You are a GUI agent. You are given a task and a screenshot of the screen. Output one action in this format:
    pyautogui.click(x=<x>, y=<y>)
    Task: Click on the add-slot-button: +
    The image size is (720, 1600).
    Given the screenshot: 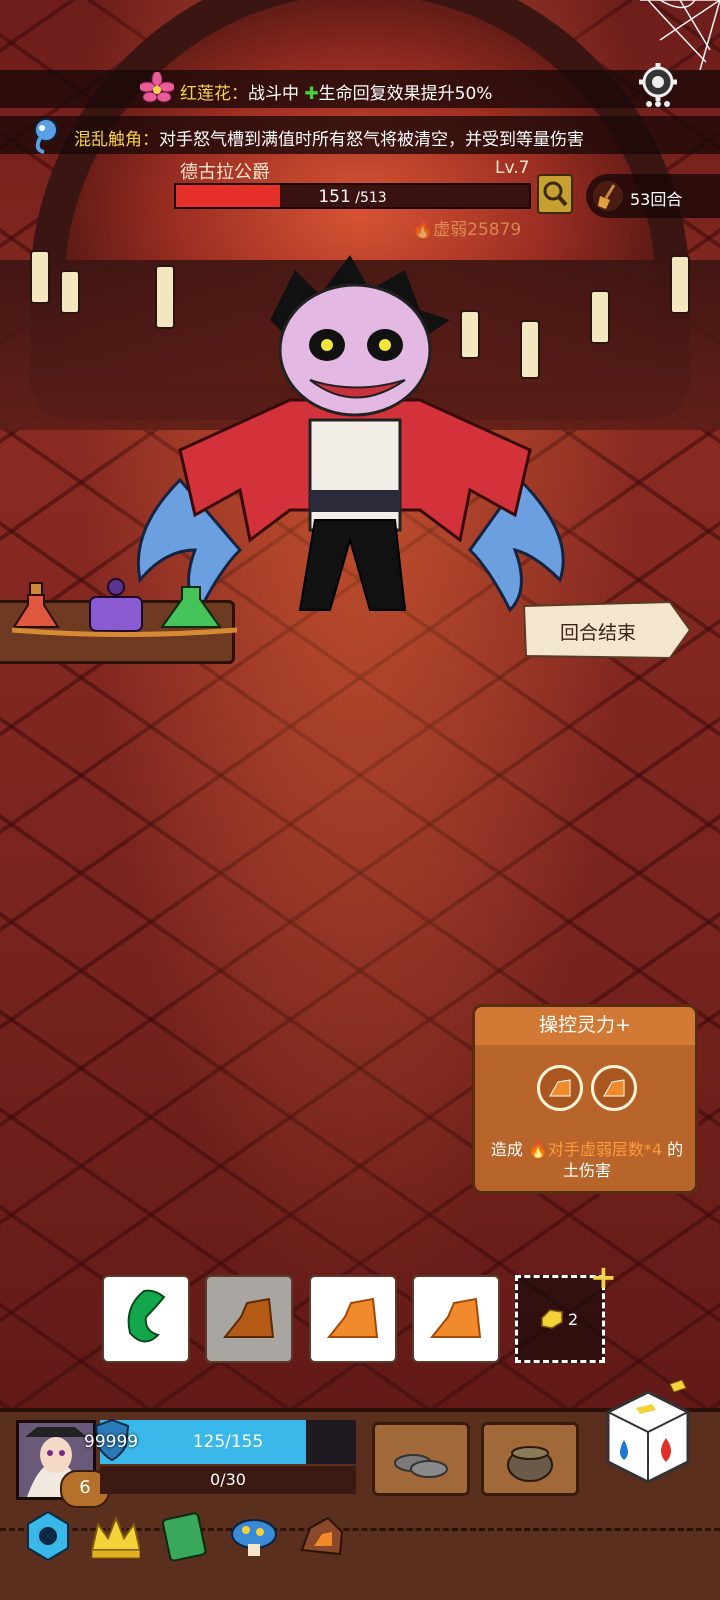 What is the action you would take?
    pyautogui.click(x=603, y=1277)
    